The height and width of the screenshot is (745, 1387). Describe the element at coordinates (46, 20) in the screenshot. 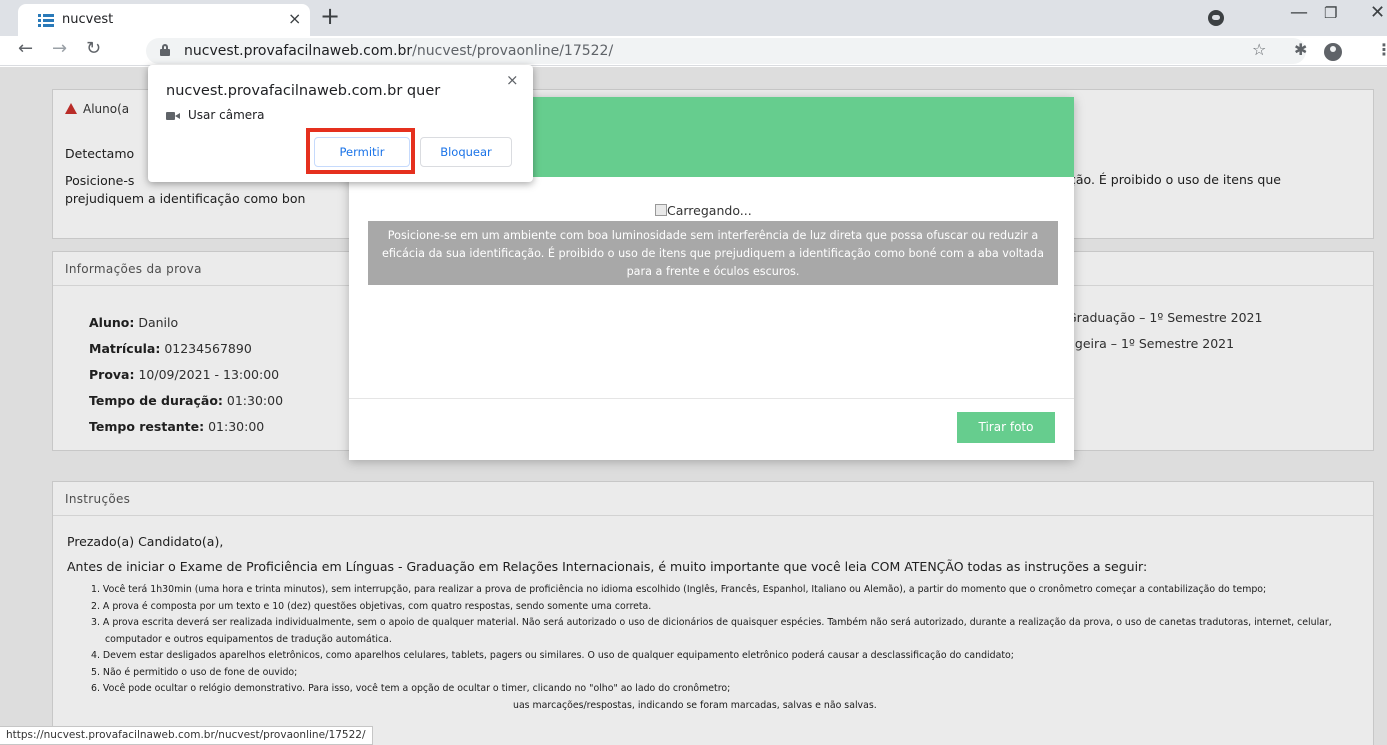

I see `list-icon` at that location.